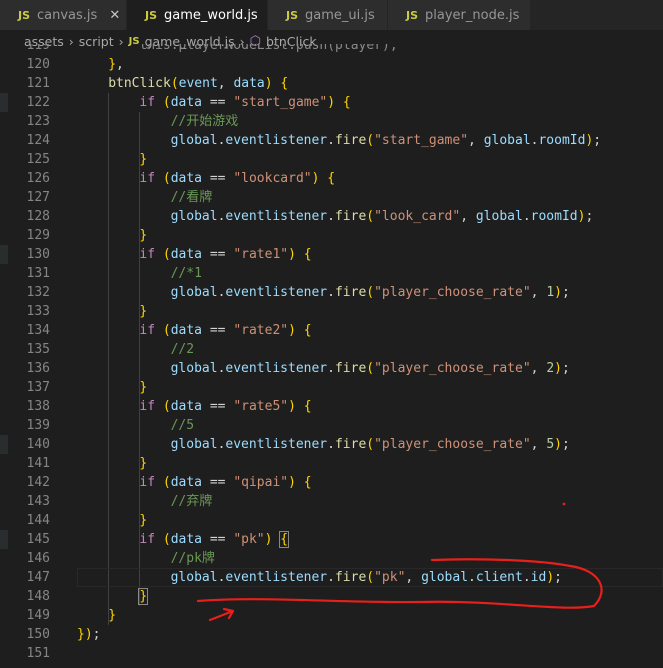  I want to click on tab-game-world-js: JS game_world.js ✕, so click(204, 15).